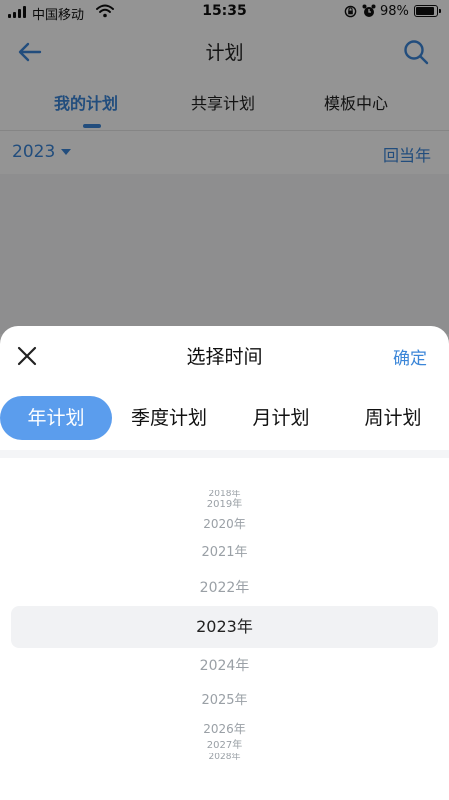  Describe the element at coordinates (56, 418) in the screenshot. I see `segment-year-plan: 年计划` at that location.